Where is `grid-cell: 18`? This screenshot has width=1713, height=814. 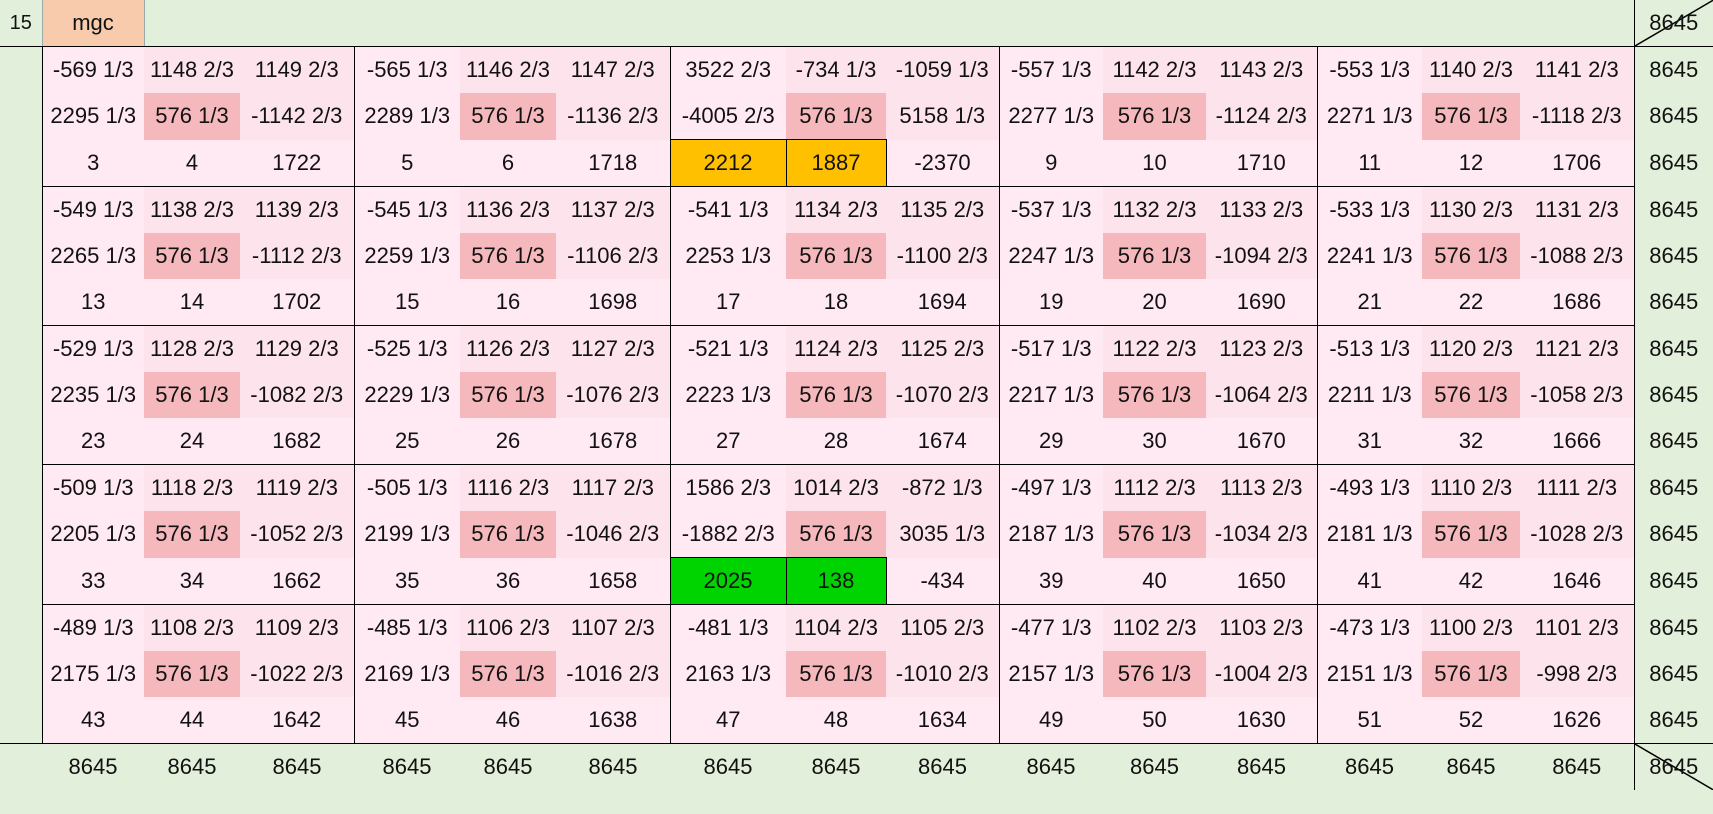 grid-cell: 18 is located at coordinates (836, 302).